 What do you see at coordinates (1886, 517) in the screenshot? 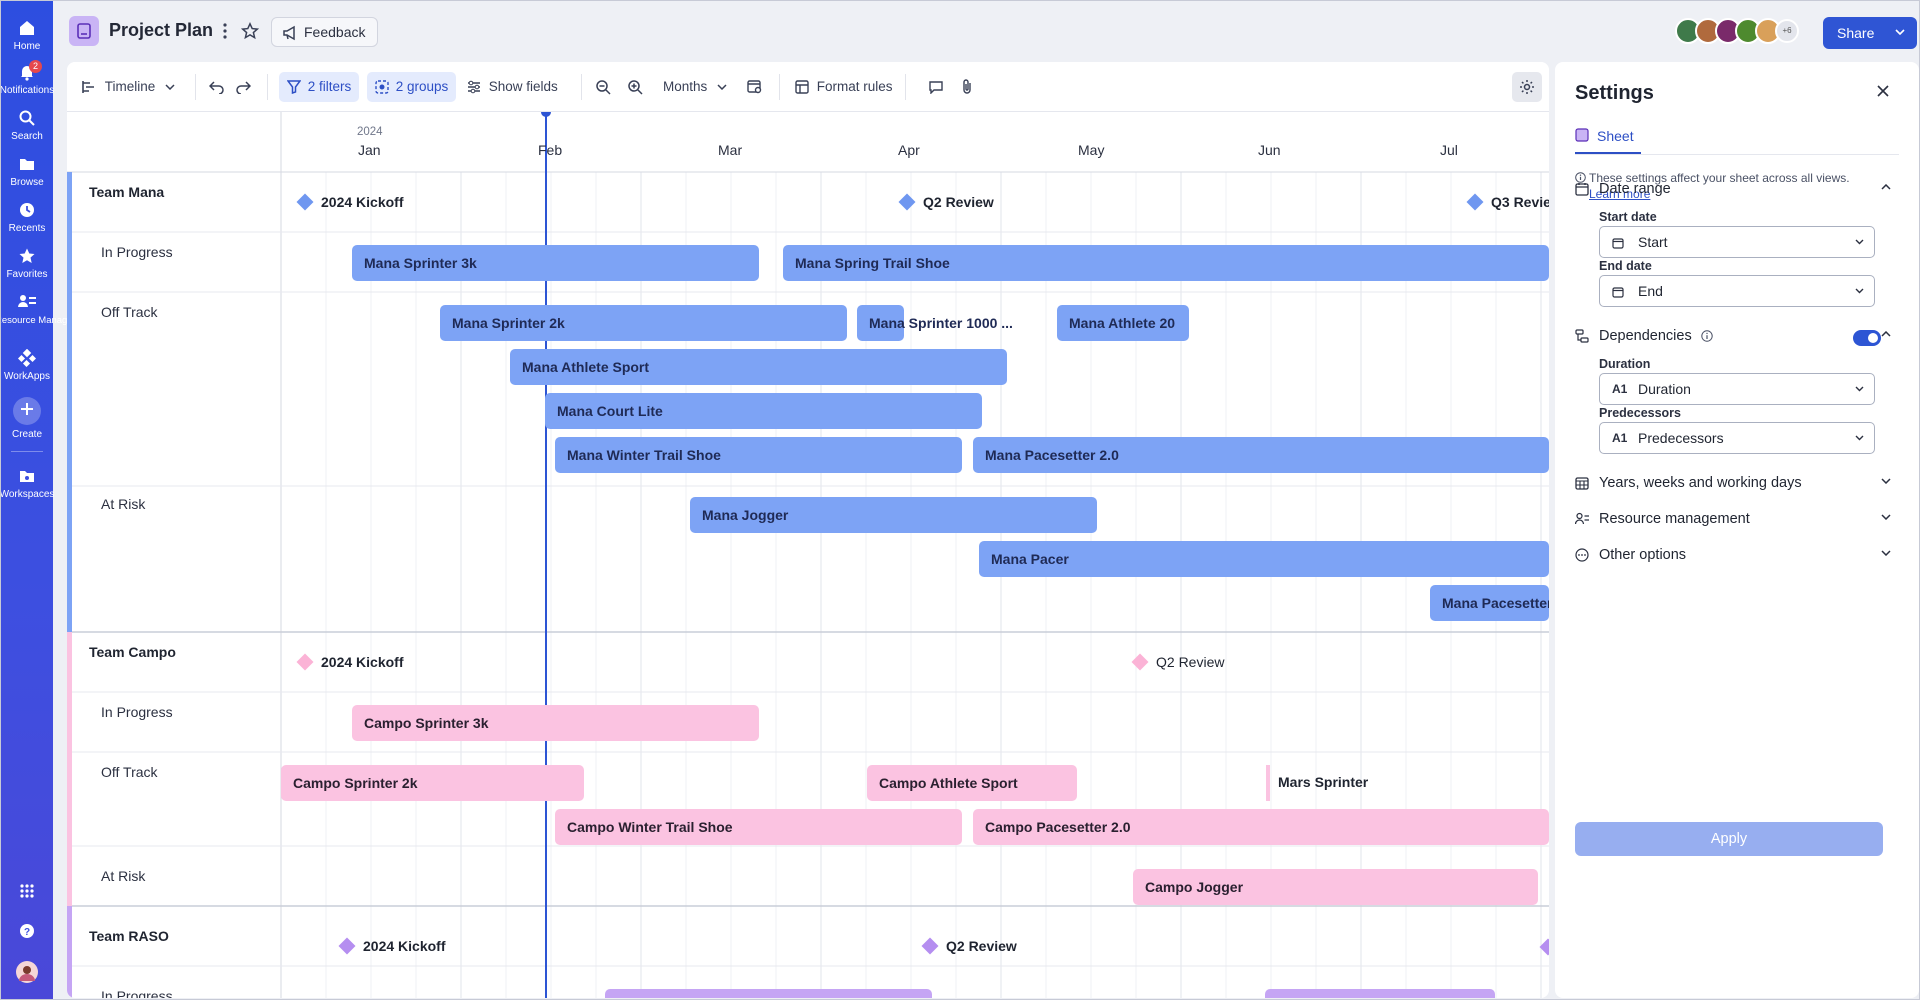
I see `chevron-down-icon` at bounding box center [1886, 517].